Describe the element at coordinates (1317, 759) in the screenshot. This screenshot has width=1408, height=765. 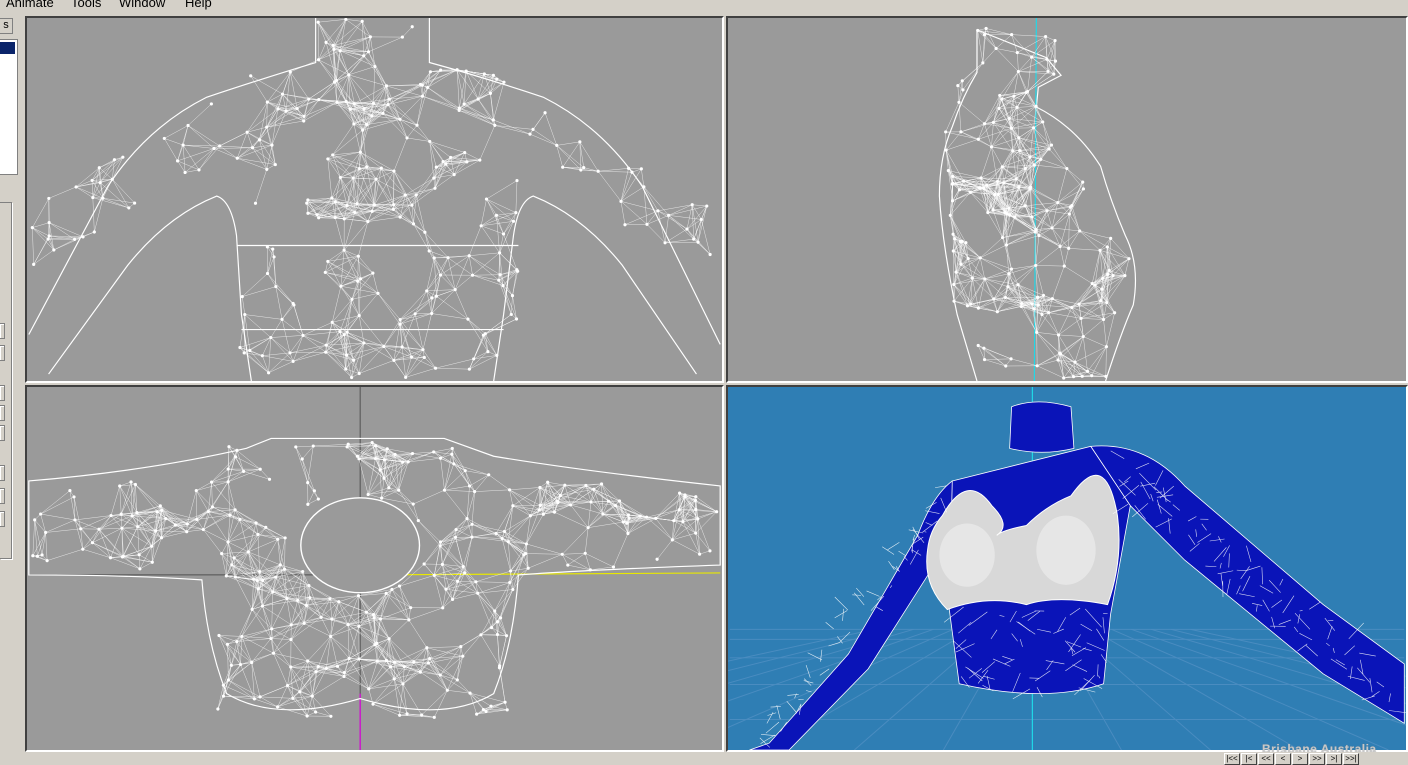
I see `fast-forward-button: >>` at that location.